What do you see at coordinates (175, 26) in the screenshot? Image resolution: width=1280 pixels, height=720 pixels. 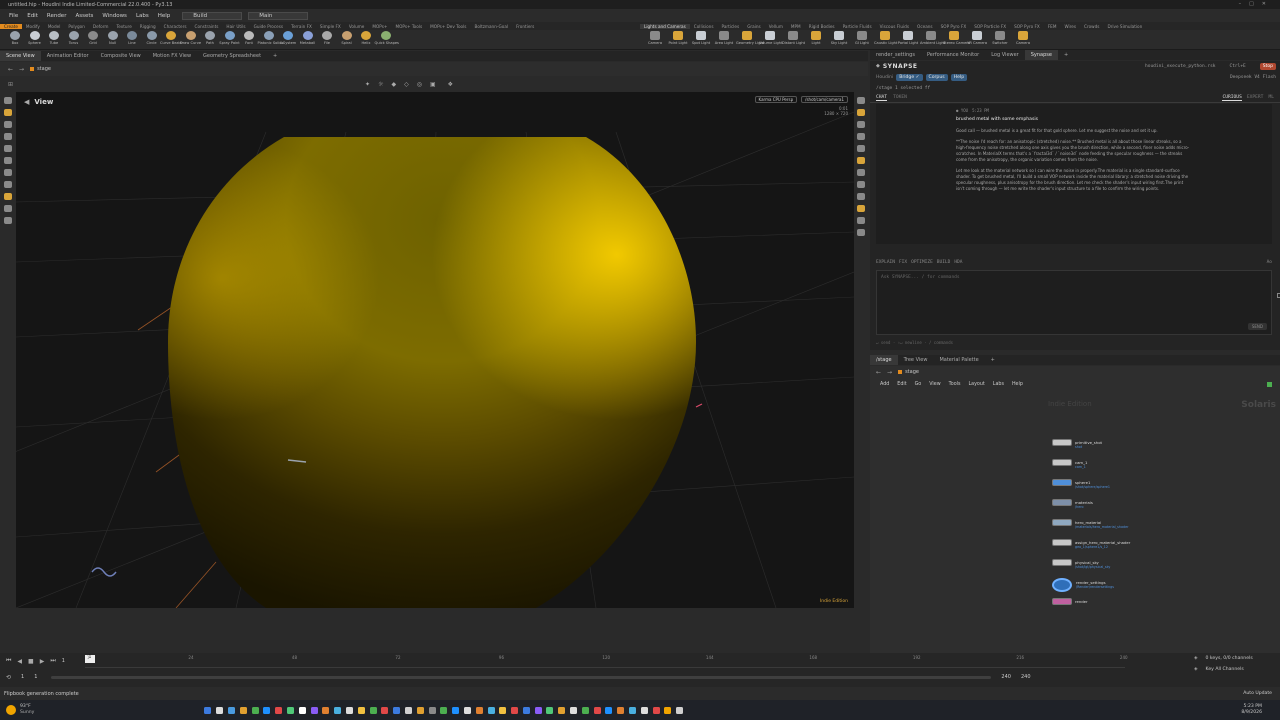 I see `shelf-tab-7: Characters` at bounding box center [175, 26].